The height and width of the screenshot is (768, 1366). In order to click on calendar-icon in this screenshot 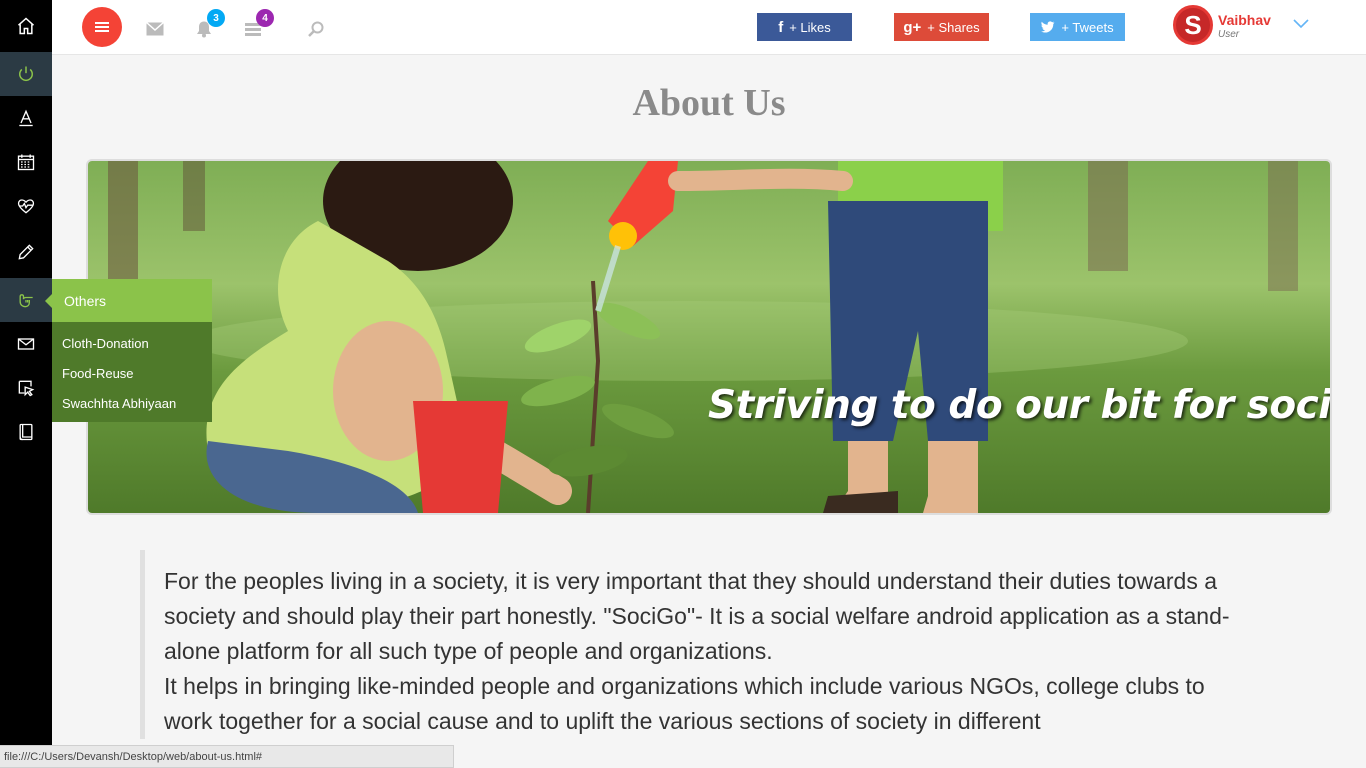, I will do `click(26, 162)`.